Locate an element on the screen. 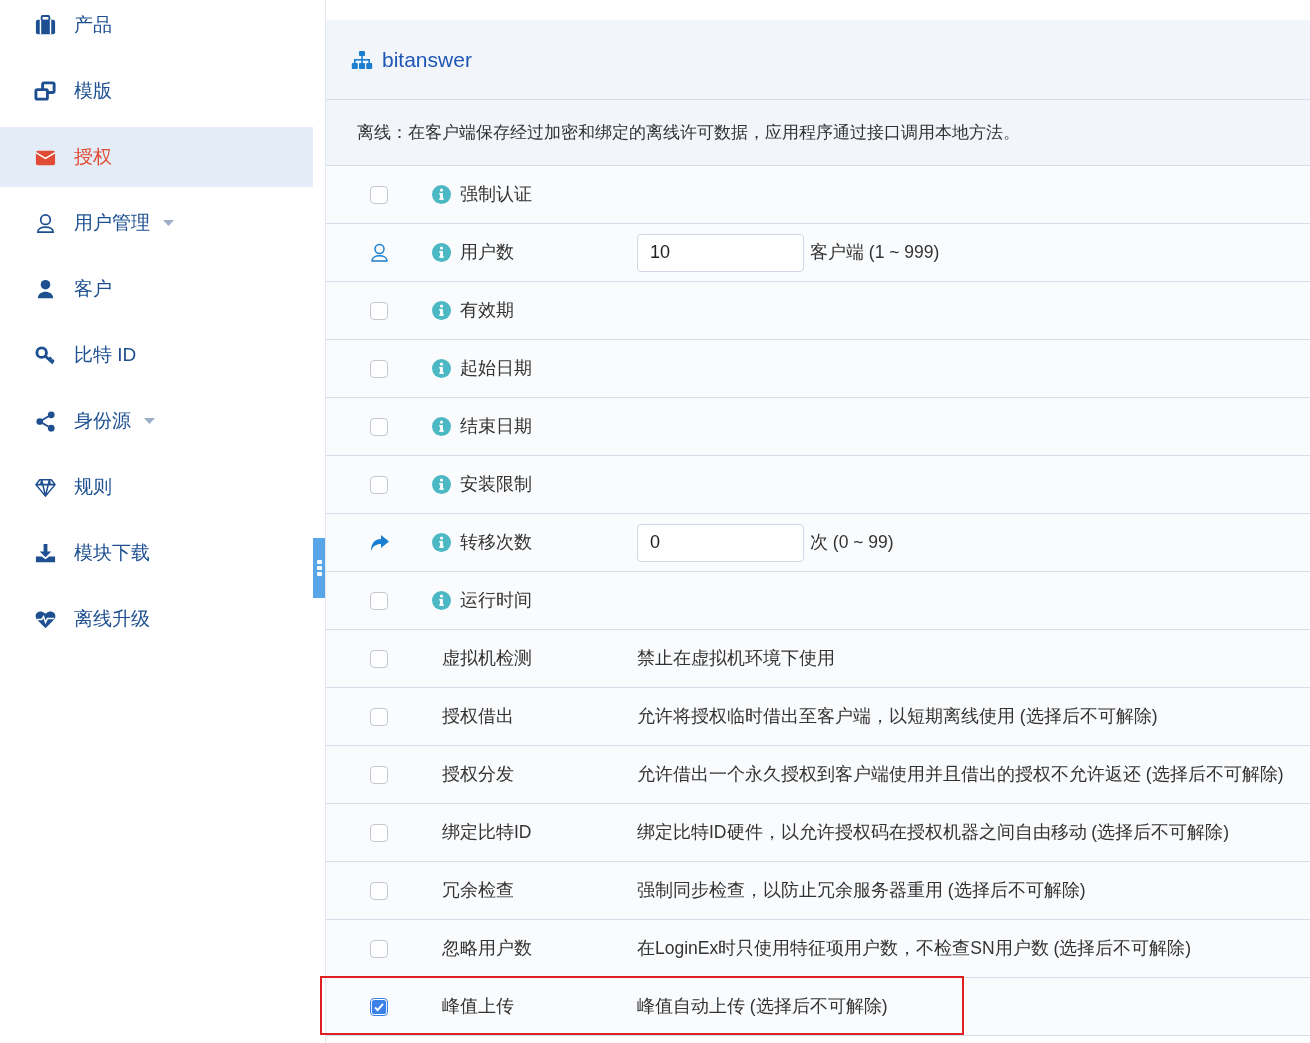  option-label: 运行时间 is located at coordinates (496, 601).